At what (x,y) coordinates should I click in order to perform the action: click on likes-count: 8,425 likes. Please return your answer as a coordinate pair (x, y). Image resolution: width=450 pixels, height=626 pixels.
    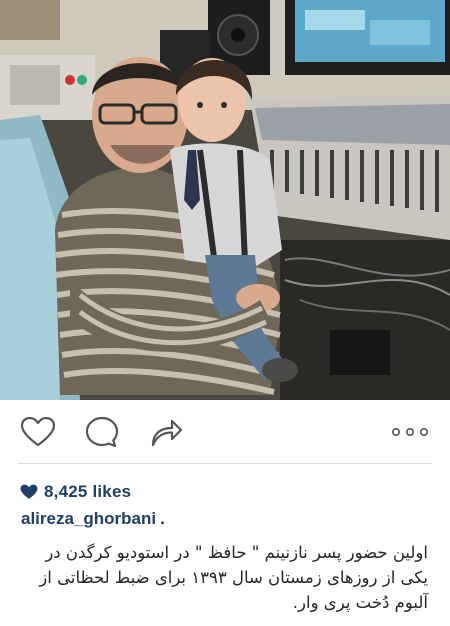
    Looking at the image, I should click on (87, 492).